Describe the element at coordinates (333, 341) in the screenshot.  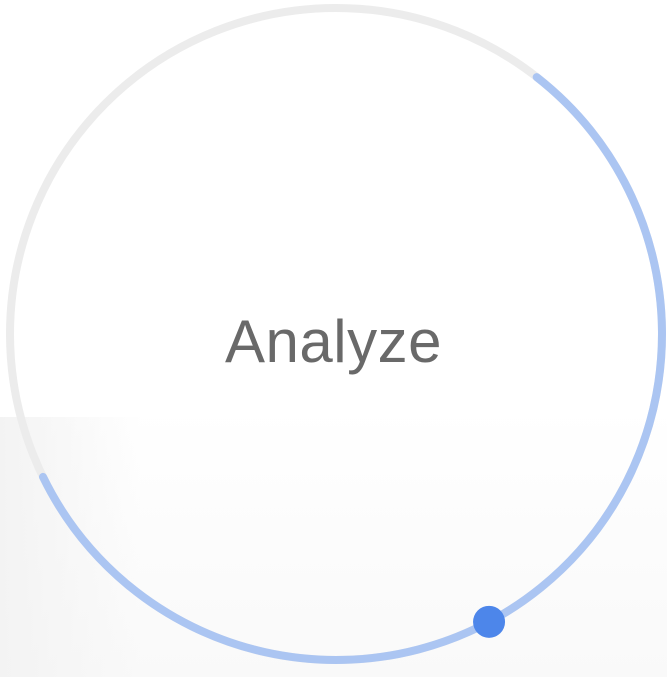
I see `analyze-label: Analyze` at that location.